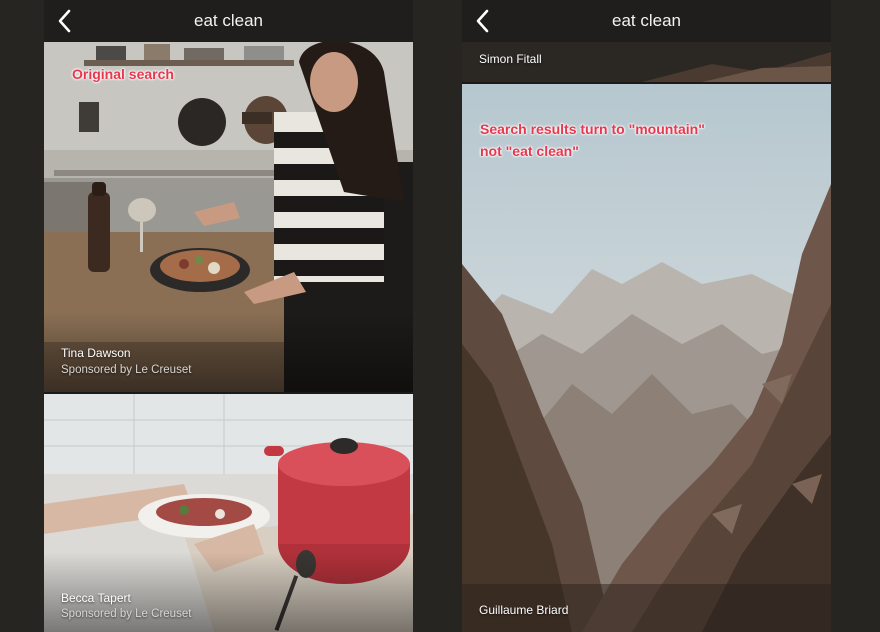 This screenshot has width=880, height=632. What do you see at coordinates (96, 598) in the screenshot?
I see `result-author: Becca Tapert` at bounding box center [96, 598].